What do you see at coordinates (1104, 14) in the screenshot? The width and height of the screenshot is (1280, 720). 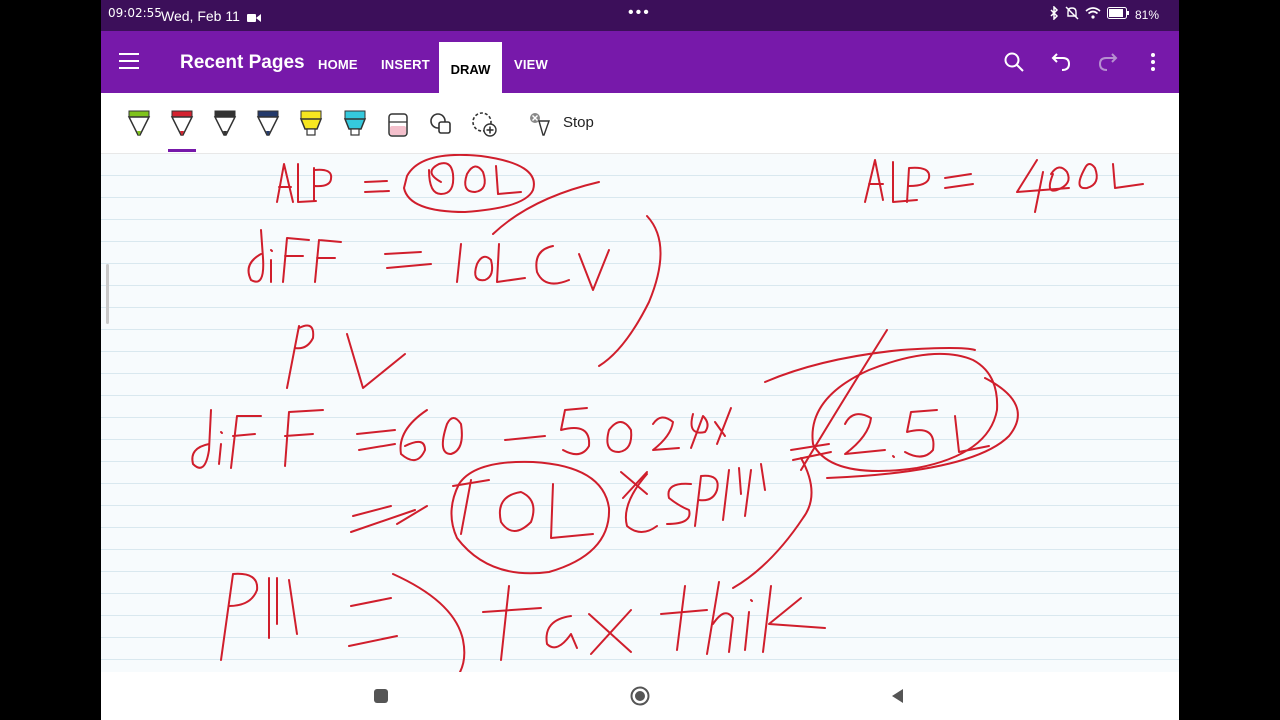 I see `status-icons: 81%` at bounding box center [1104, 14].